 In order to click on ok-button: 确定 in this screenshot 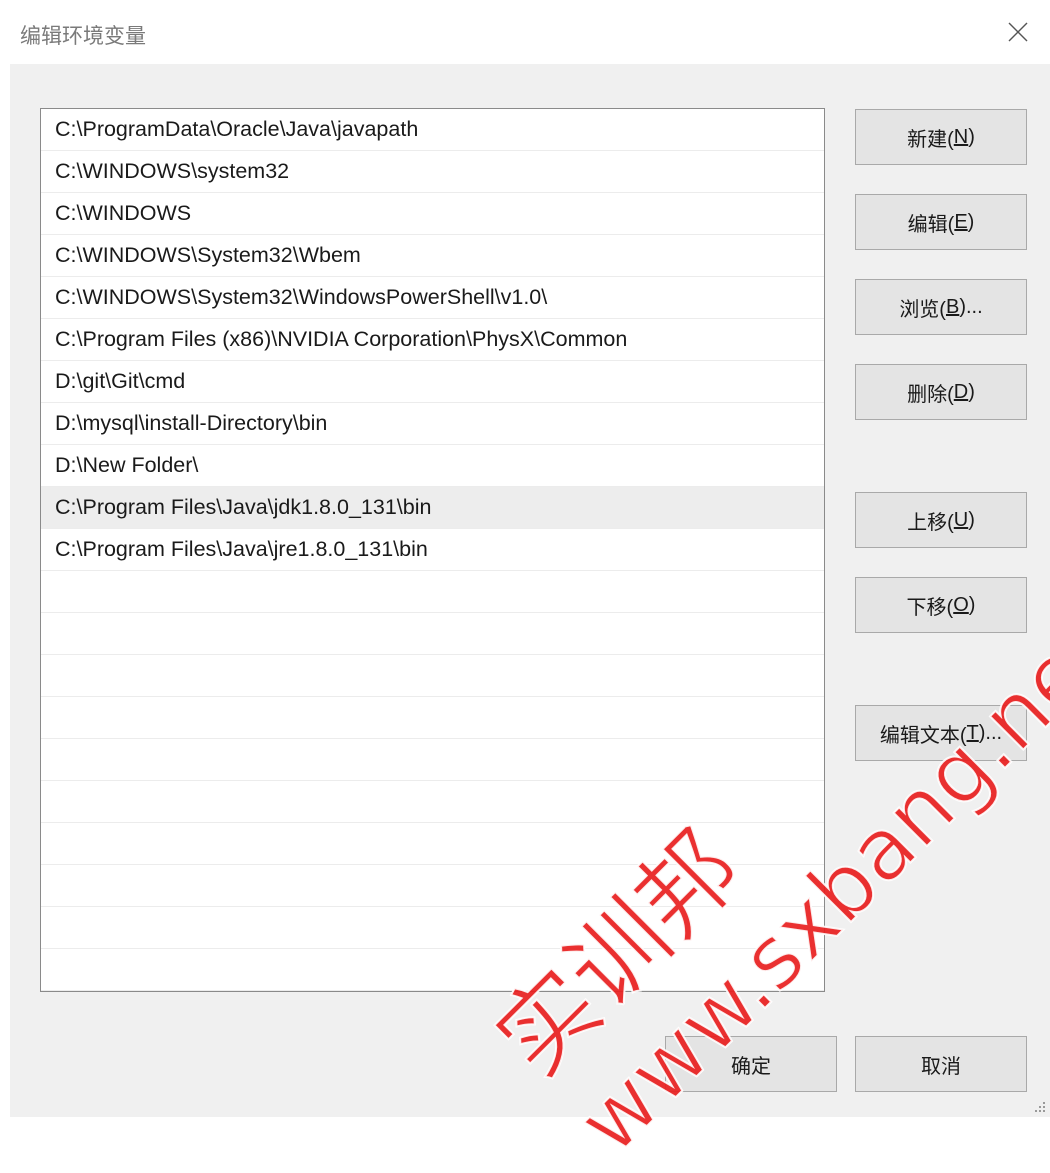, I will do `click(751, 1064)`.